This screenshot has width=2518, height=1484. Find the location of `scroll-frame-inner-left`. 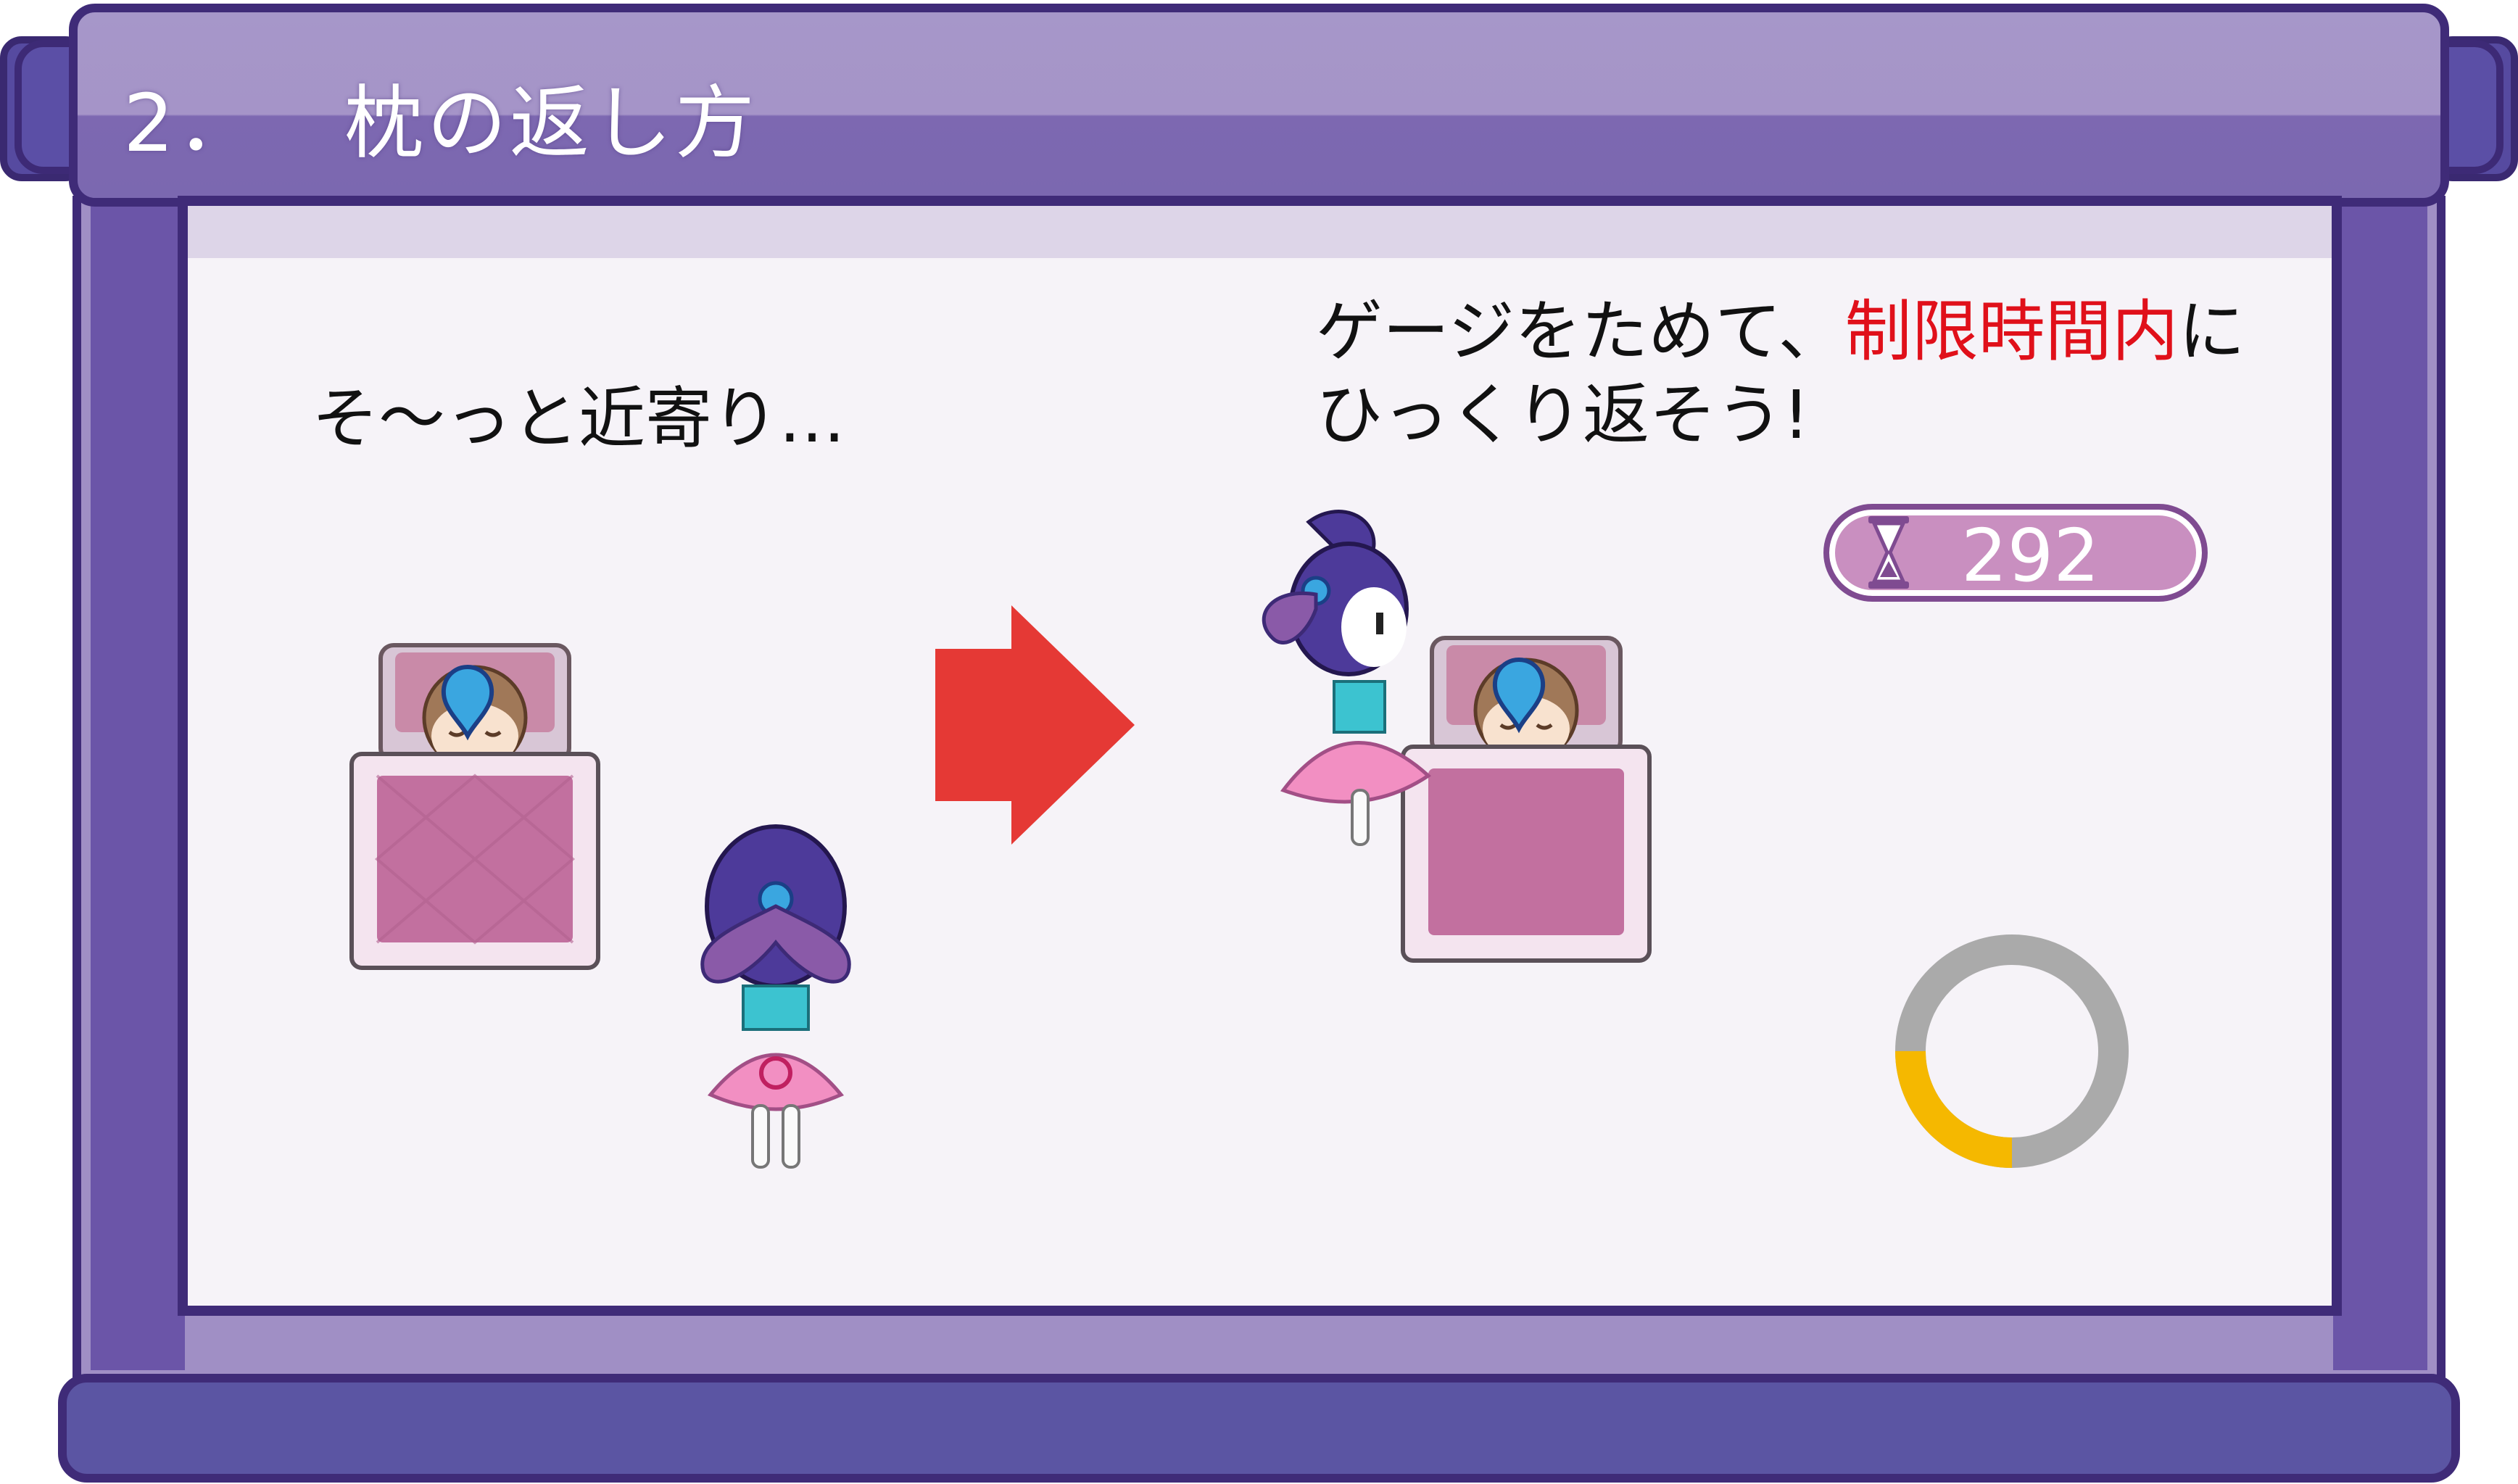

scroll-frame-inner-left is located at coordinates (138, 783).